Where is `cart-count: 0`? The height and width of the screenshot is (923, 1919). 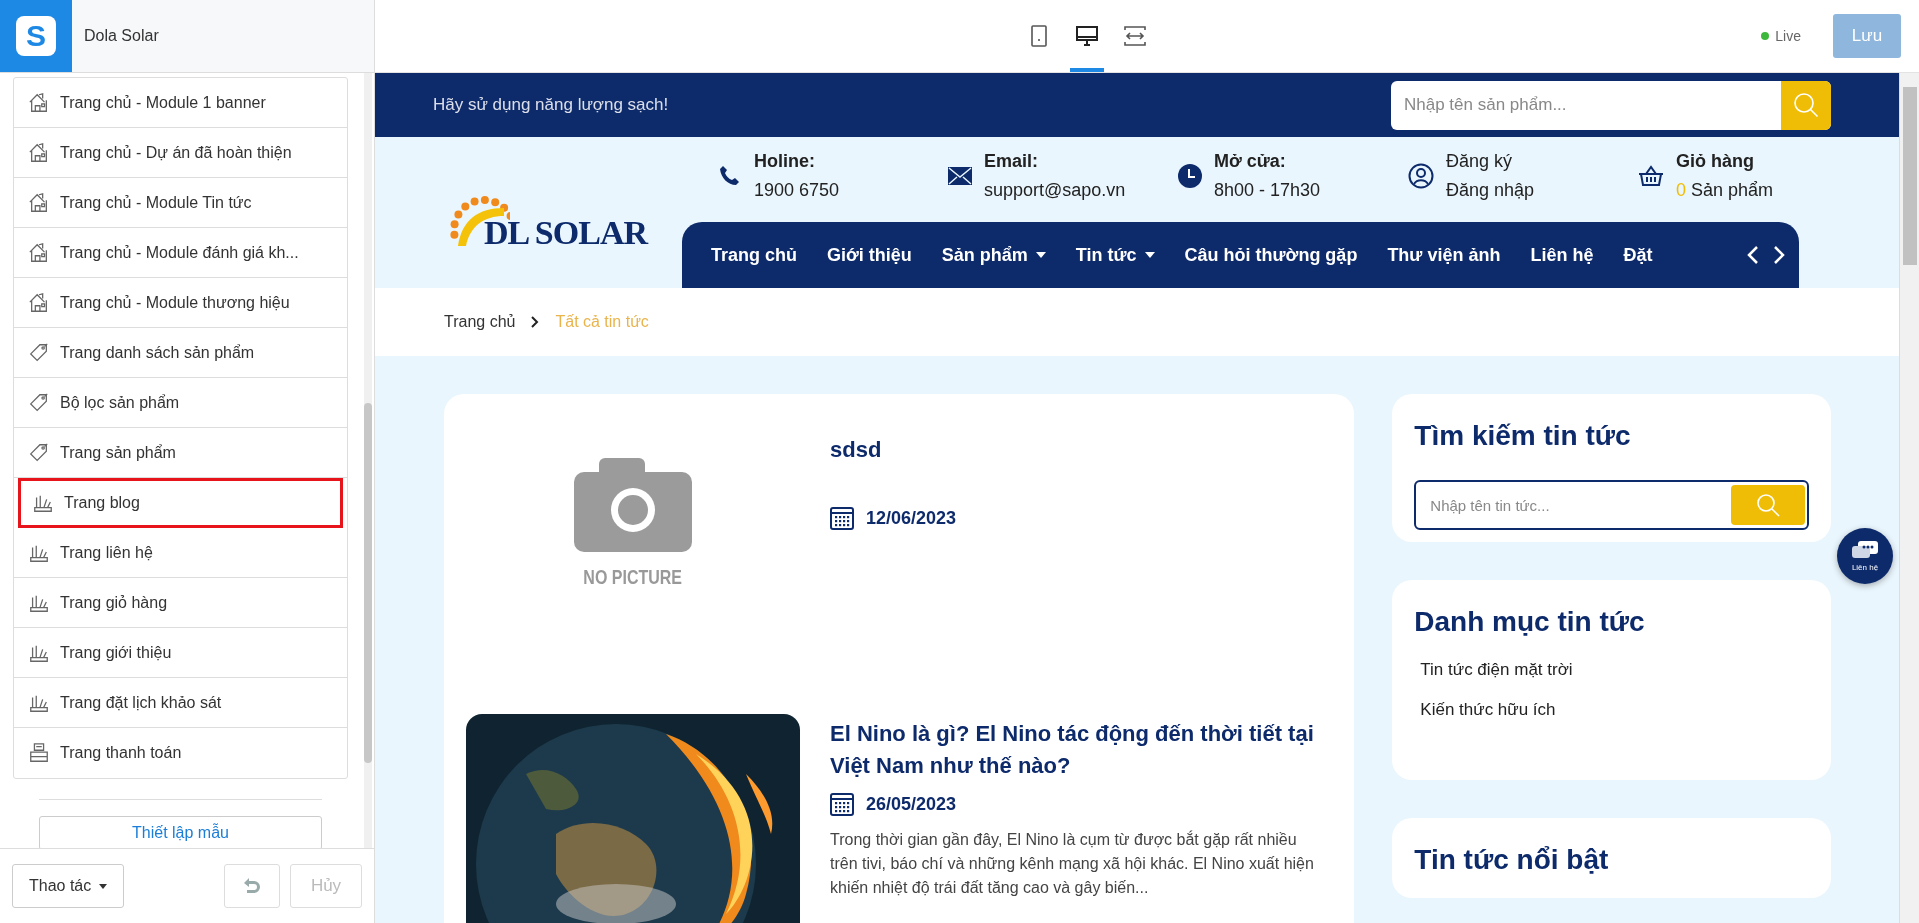
cart-count: 0 is located at coordinates (1681, 190).